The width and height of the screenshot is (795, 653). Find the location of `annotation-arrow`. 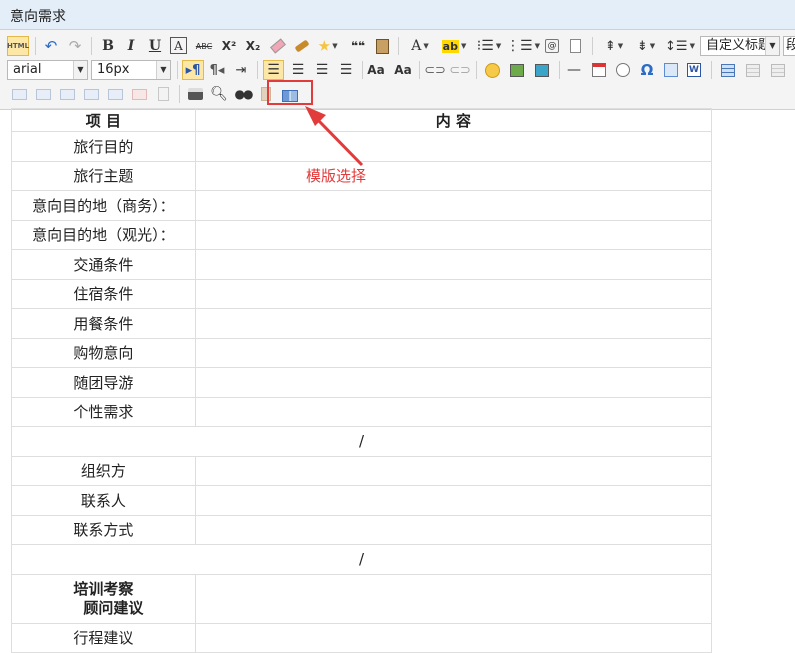

annotation-arrow is located at coordinates (334, 136).